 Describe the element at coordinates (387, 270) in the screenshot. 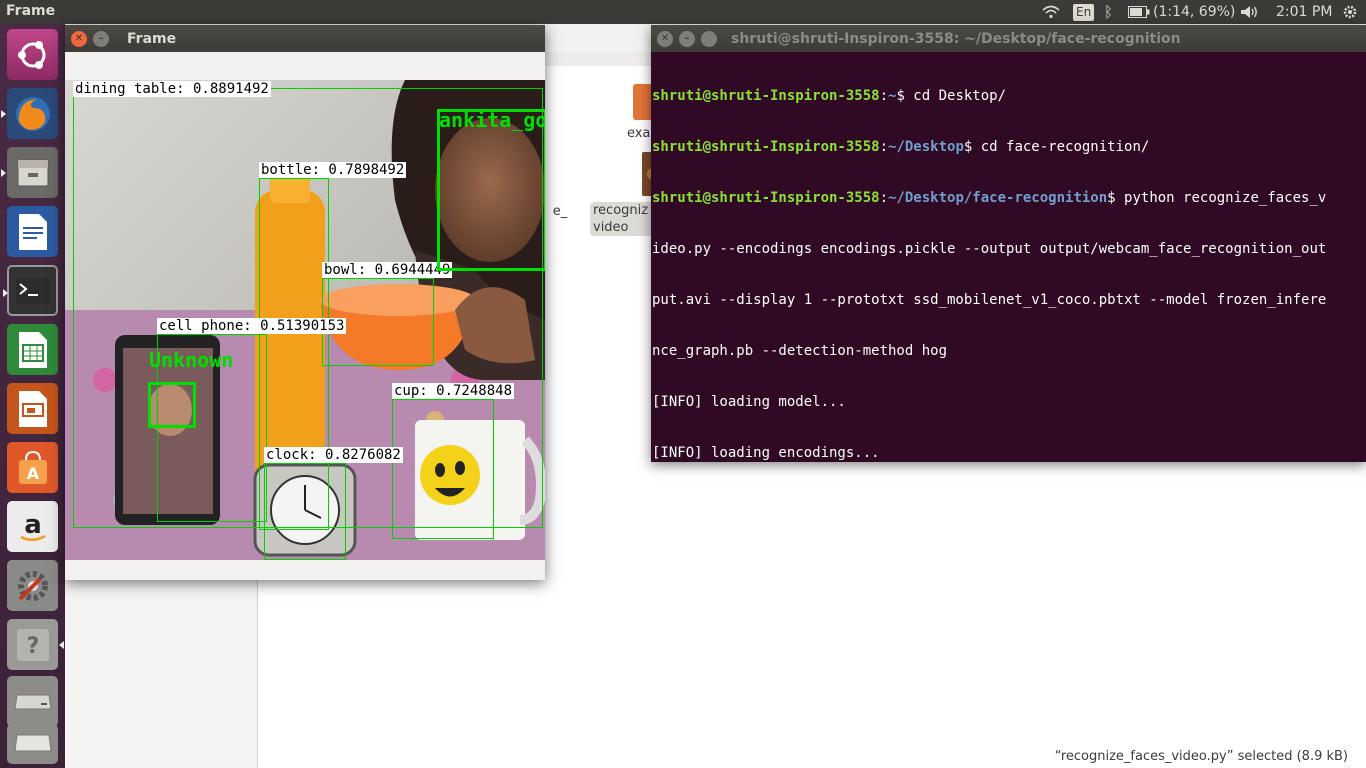

I see `detection-label-bowl: bowl: 0.6944449` at that location.